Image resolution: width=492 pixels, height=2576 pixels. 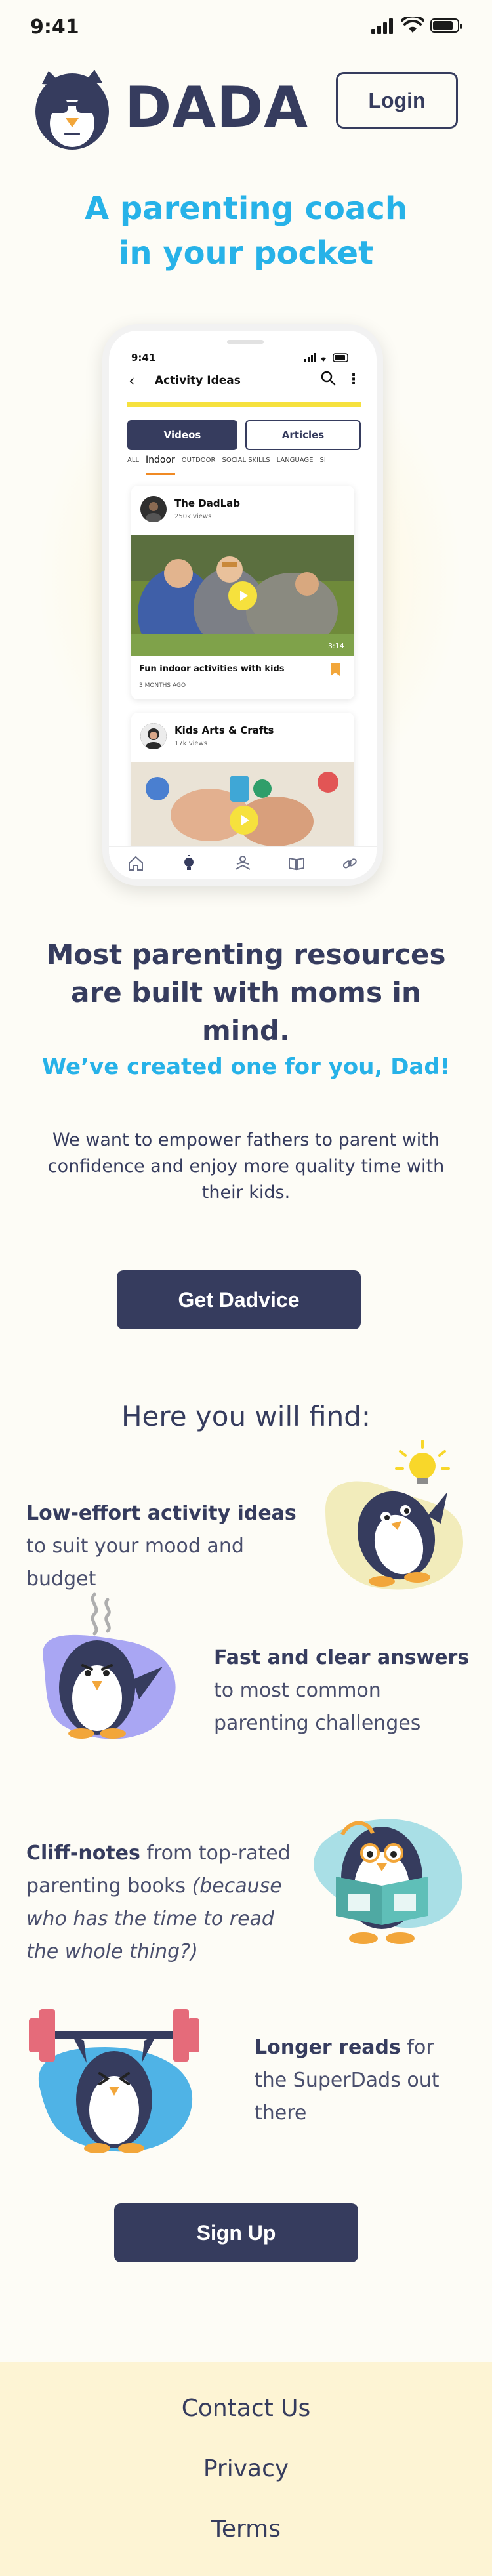 What do you see at coordinates (236, 2232) in the screenshot?
I see `sign-up-button: Sign Up` at bounding box center [236, 2232].